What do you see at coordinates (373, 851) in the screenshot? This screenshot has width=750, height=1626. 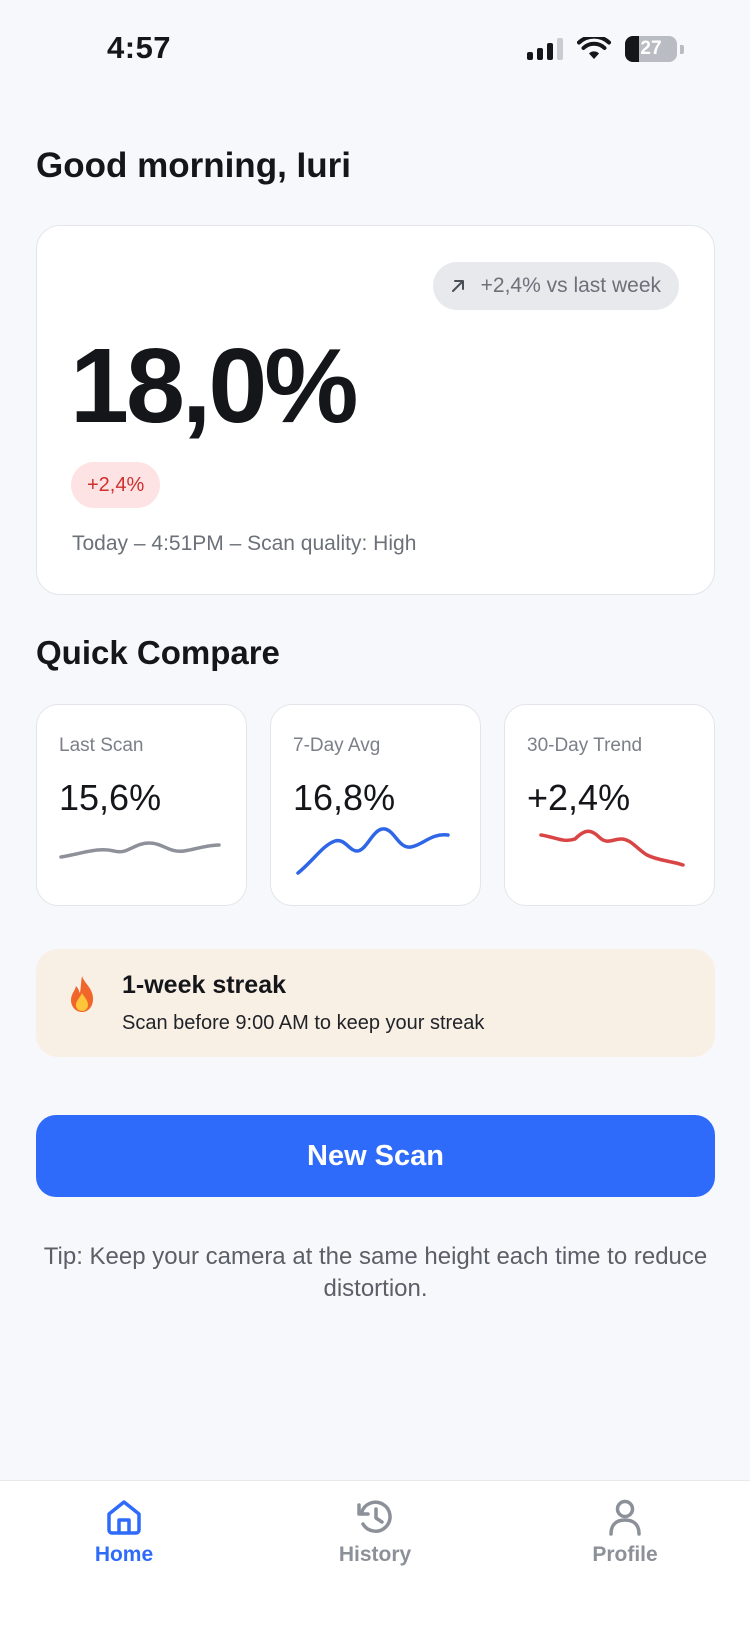 I see `sparkline-7-day-avg` at bounding box center [373, 851].